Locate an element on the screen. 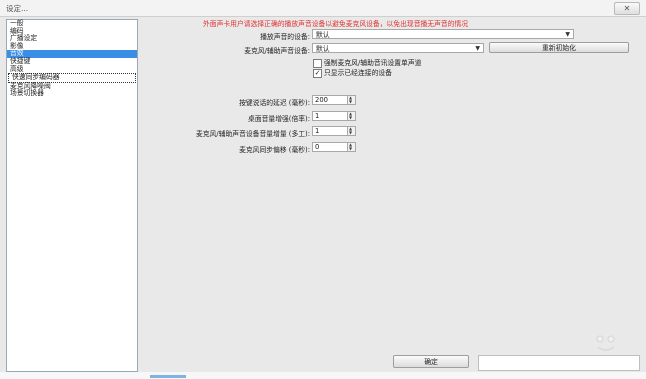 This screenshot has width=646, height=379. sidebar-item-hotkeys: 快捷键 is located at coordinates (72, 61).